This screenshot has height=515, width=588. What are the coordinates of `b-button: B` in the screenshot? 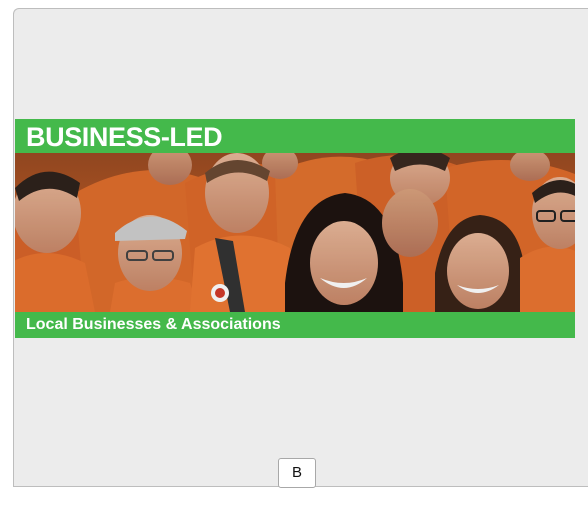 It's located at (297, 473).